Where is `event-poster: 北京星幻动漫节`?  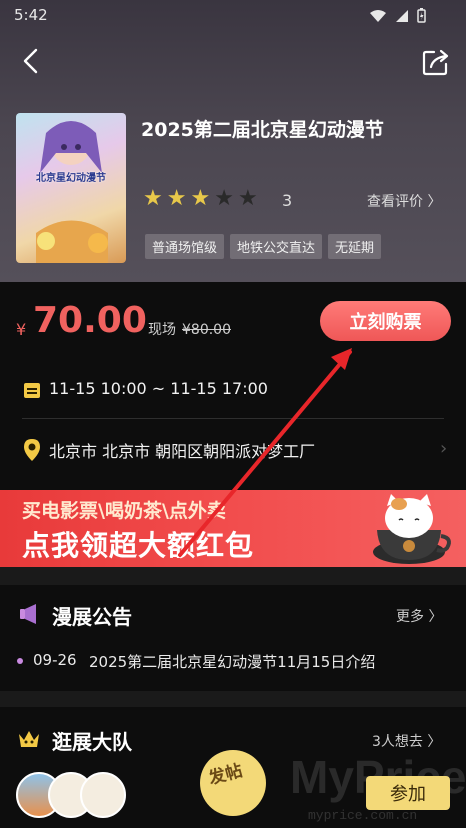 event-poster: 北京星幻动漫节 is located at coordinates (71, 188).